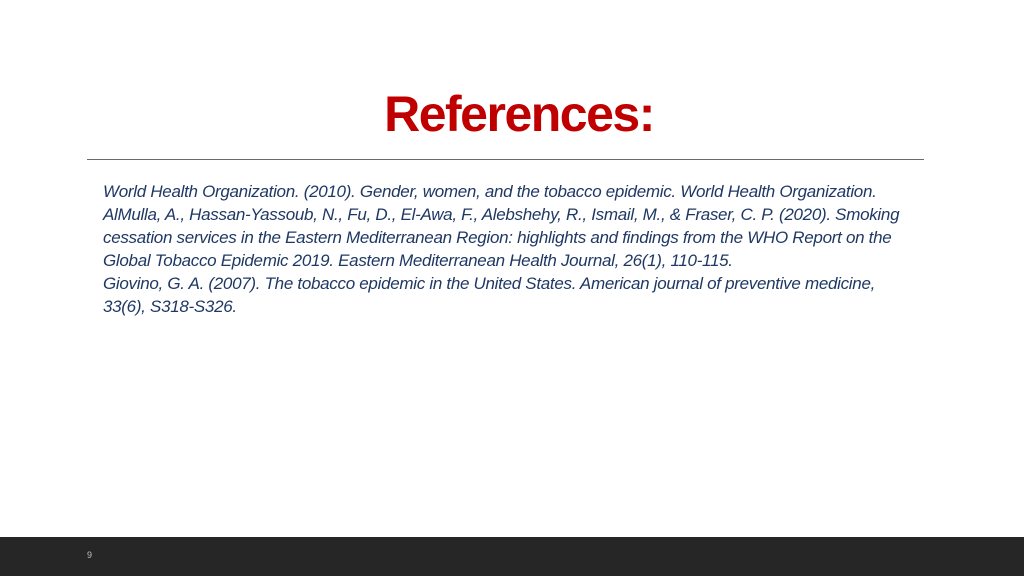 Image resolution: width=1024 pixels, height=576 pixels. What do you see at coordinates (90, 555) in the screenshot?
I see `page-number: 9` at bounding box center [90, 555].